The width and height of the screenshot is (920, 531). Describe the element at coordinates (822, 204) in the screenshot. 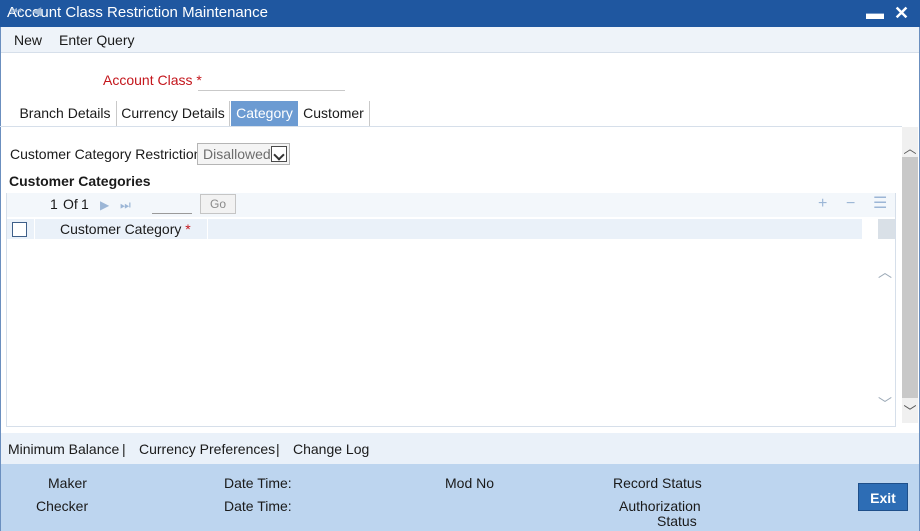

I see `add-row-icon: +` at that location.